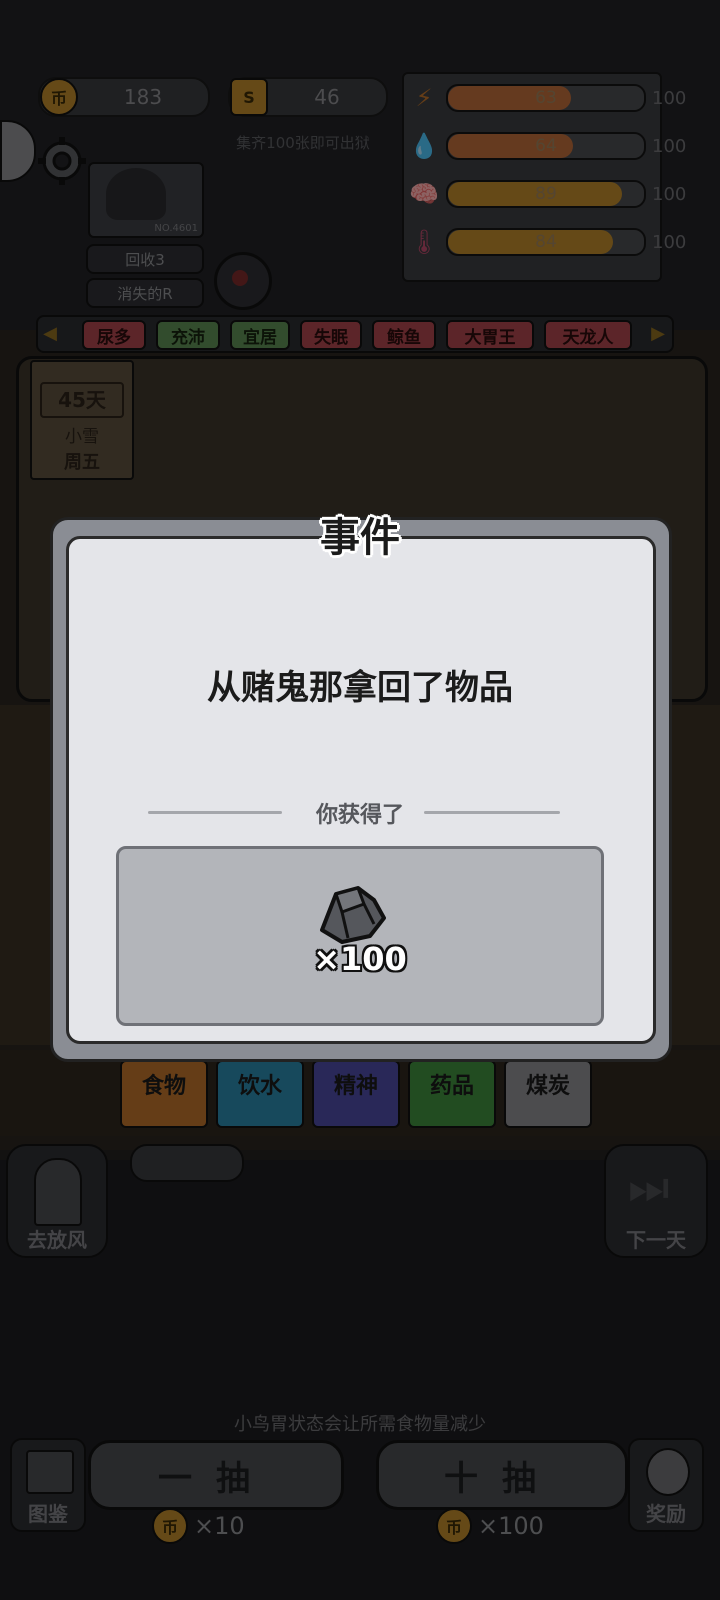 The width and height of the screenshot is (720, 1600). What do you see at coordinates (360, 538) in the screenshot?
I see `modal-title: 事件` at bounding box center [360, 538].